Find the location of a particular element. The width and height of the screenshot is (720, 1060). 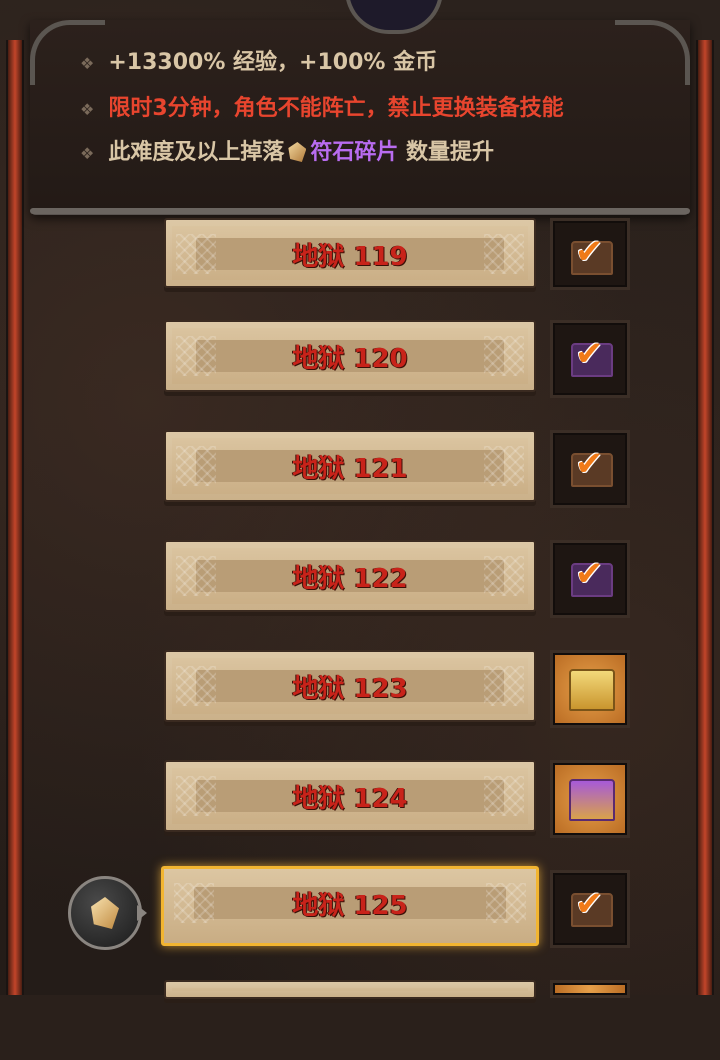

level-row: 地狱 124 is located at coordinates (360, 800).